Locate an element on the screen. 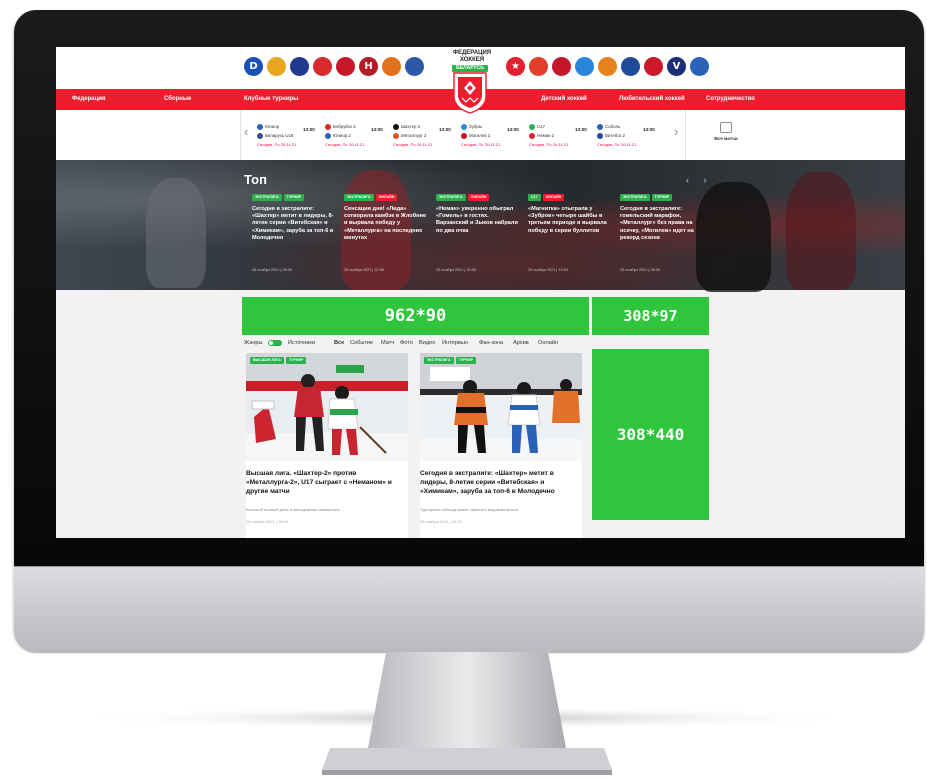 Image resolution: width=927 pixels, height=778 pixels. filter-match: Матч is located at coordinates (387, 343).